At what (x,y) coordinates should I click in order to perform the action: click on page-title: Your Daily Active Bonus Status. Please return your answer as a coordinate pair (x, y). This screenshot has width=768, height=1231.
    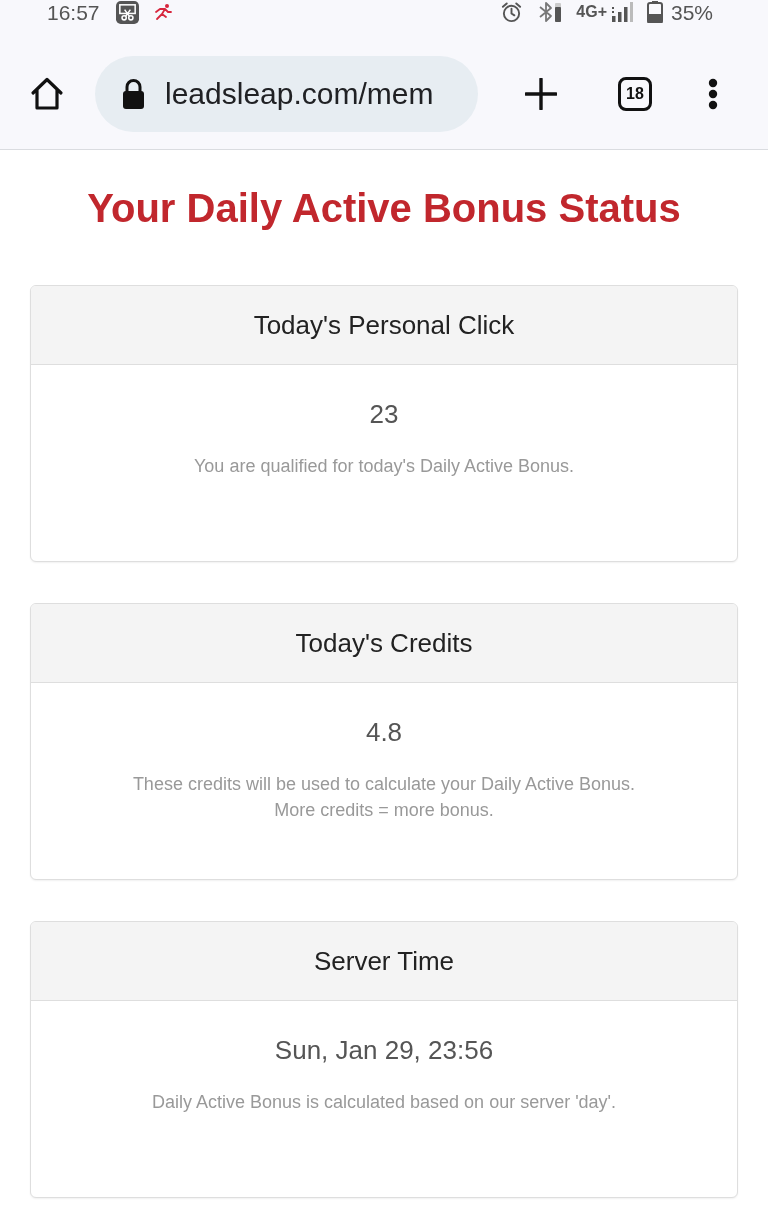
    Looking at the image, I should click on (384, 208).